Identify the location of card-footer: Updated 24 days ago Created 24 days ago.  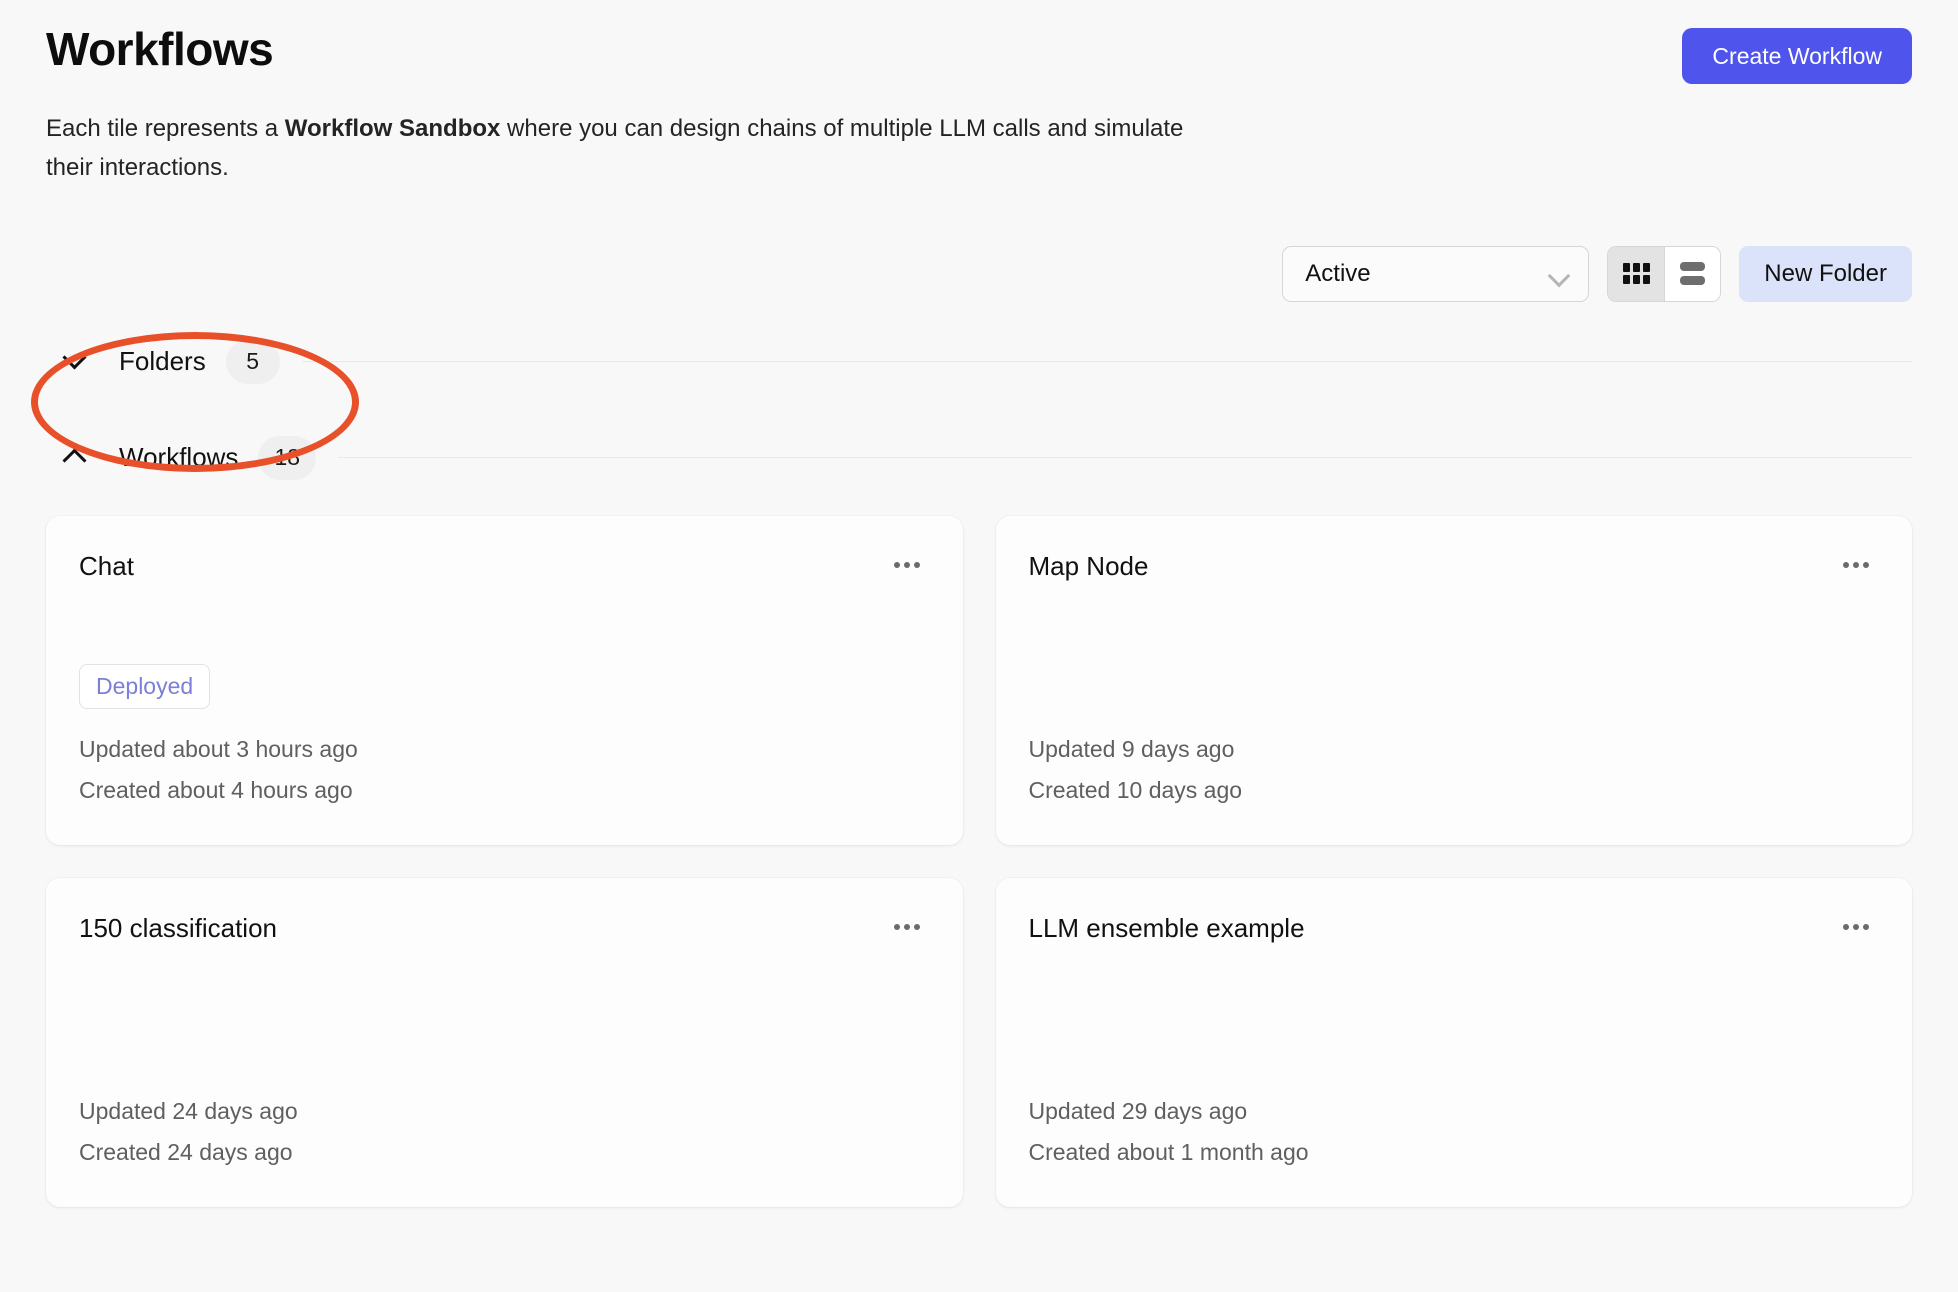
(500, 1132).